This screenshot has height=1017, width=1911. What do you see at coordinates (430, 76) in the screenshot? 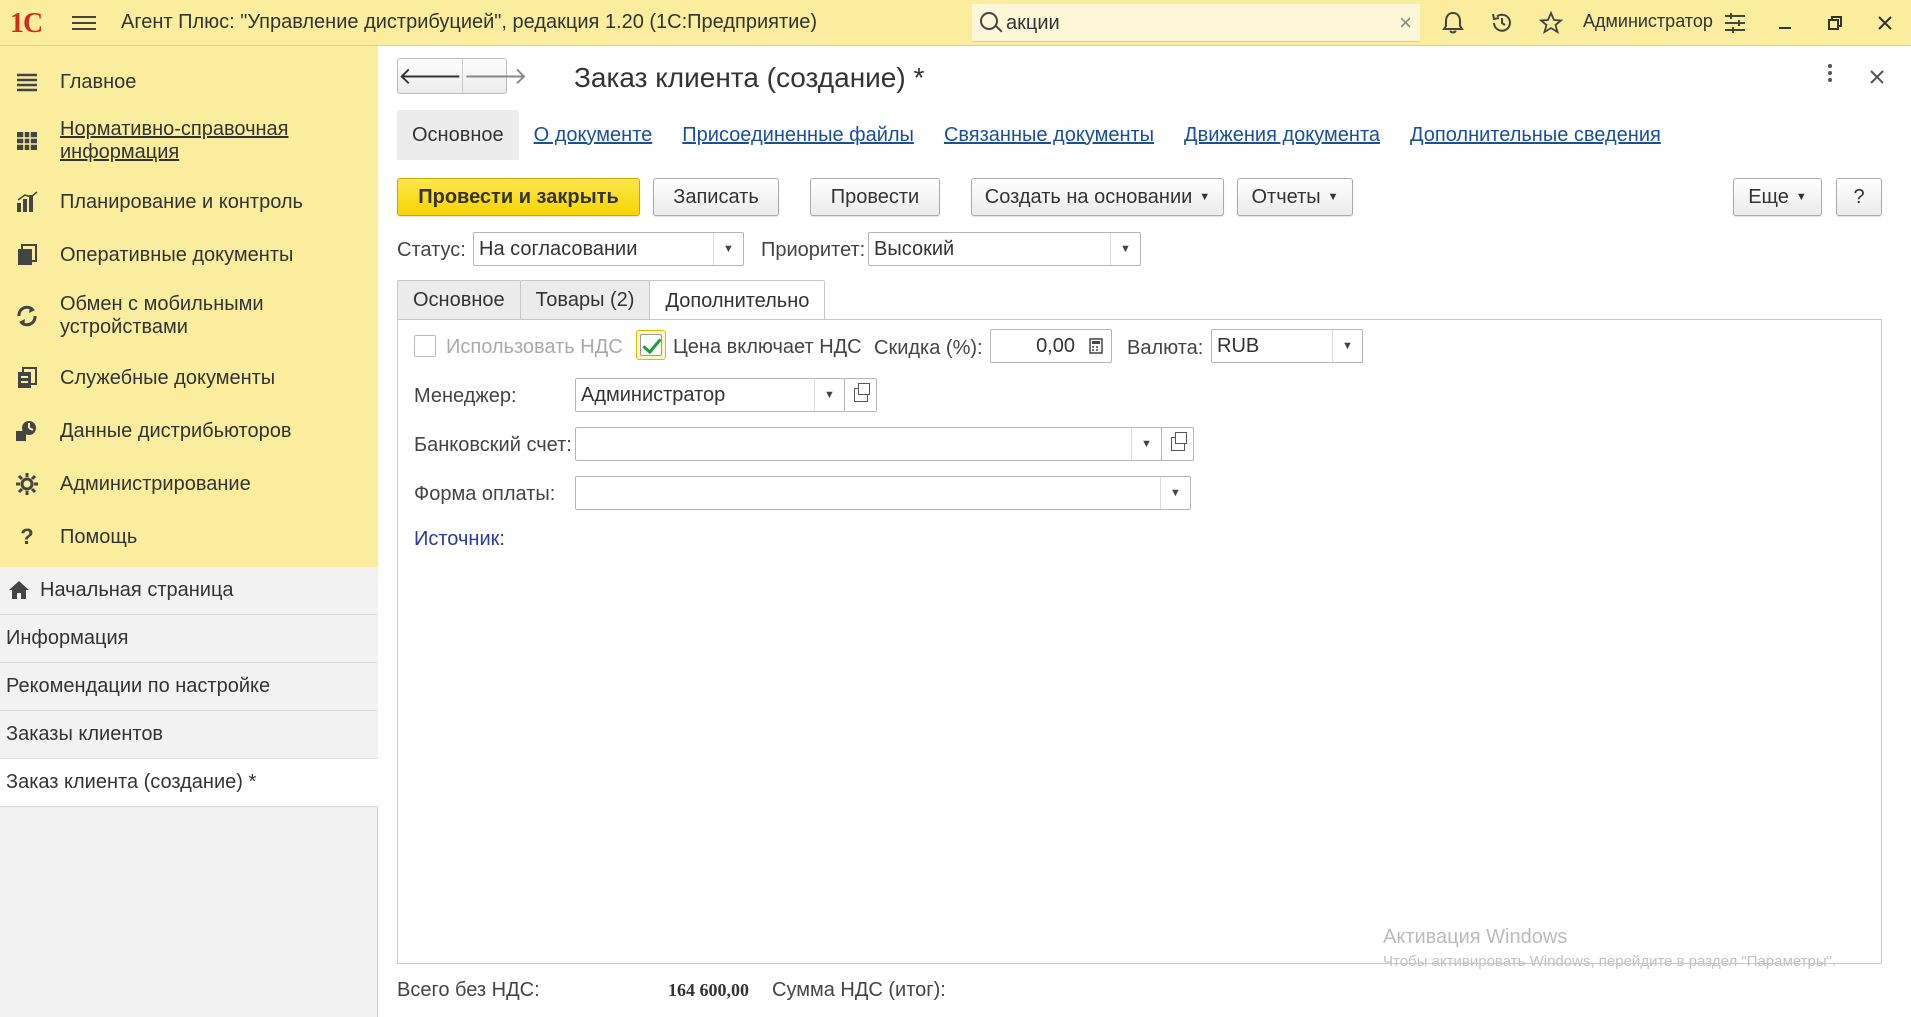
I see `back-arrow-icon: 🡐` at bounding box center [430, 76].